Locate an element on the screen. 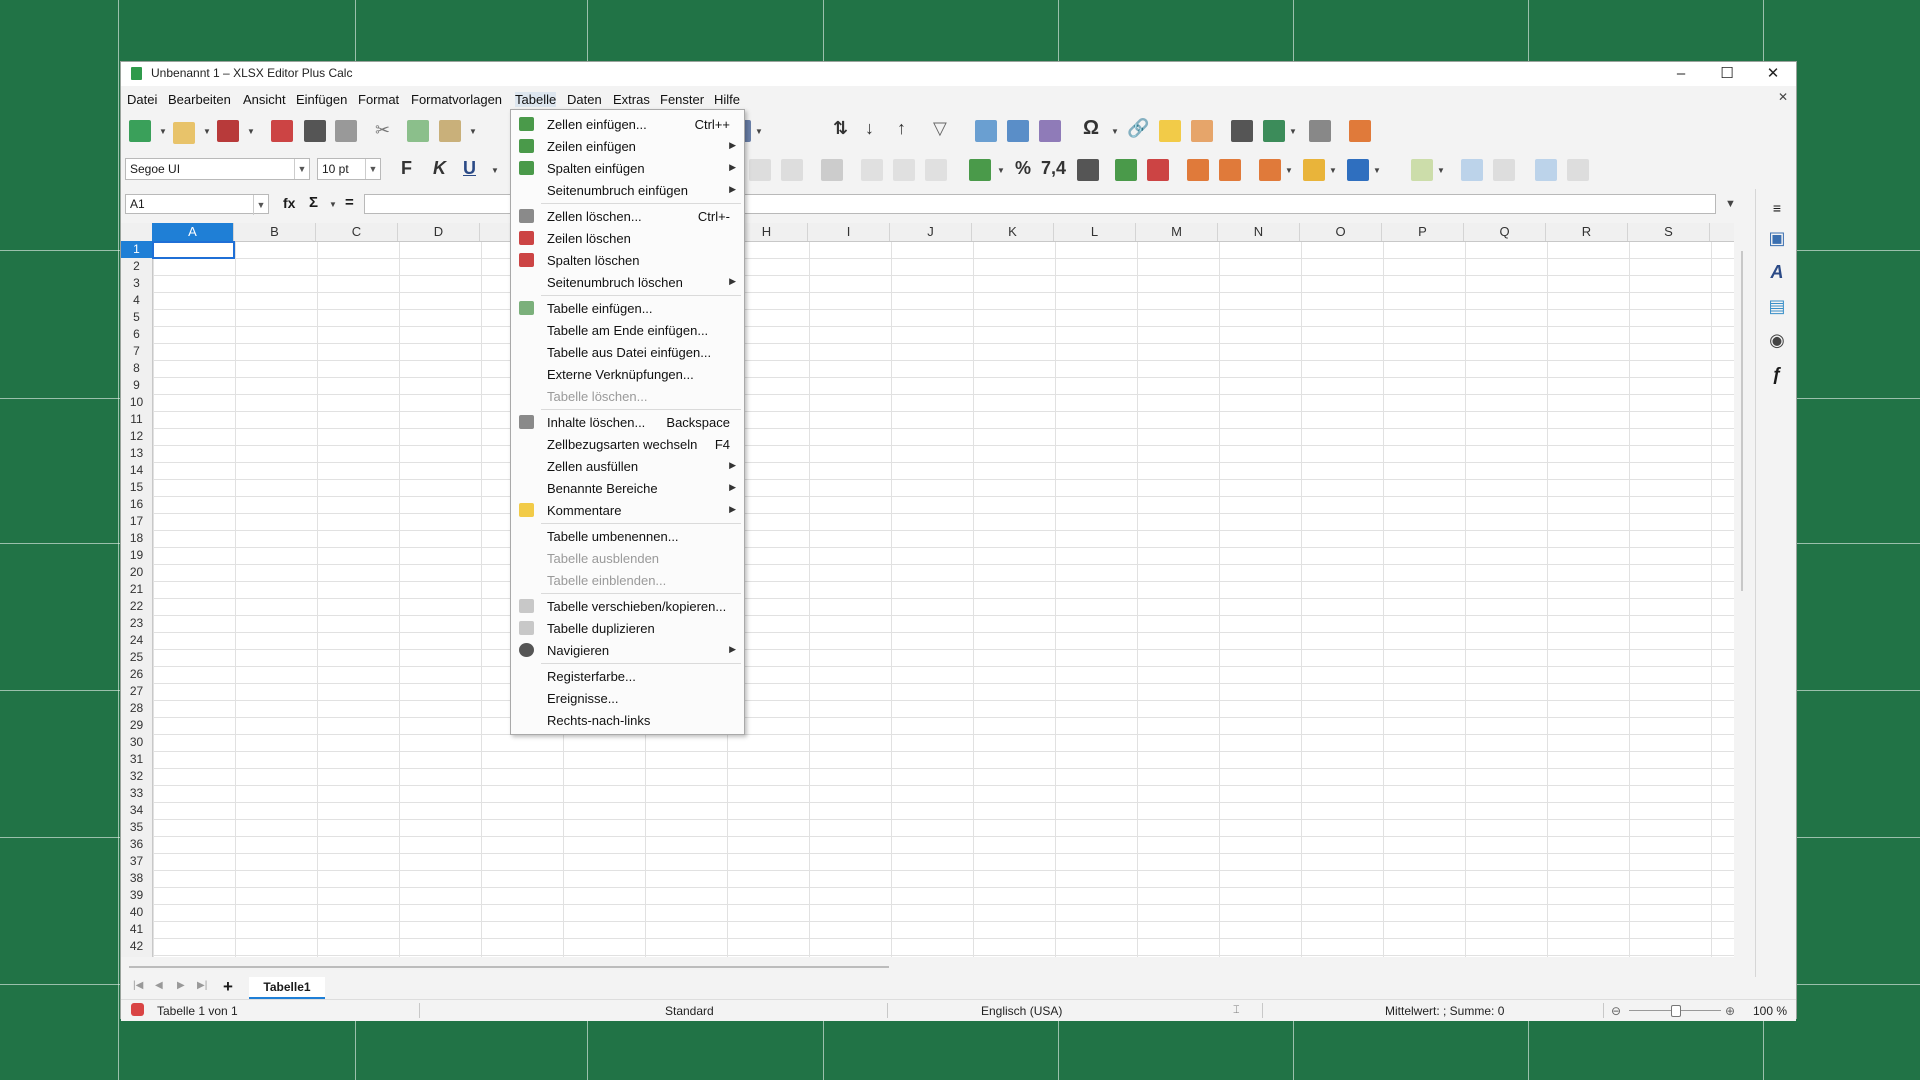  menu-item-rechts-nach-links: Rechts-nach-links is located at coordinates (627, 720).